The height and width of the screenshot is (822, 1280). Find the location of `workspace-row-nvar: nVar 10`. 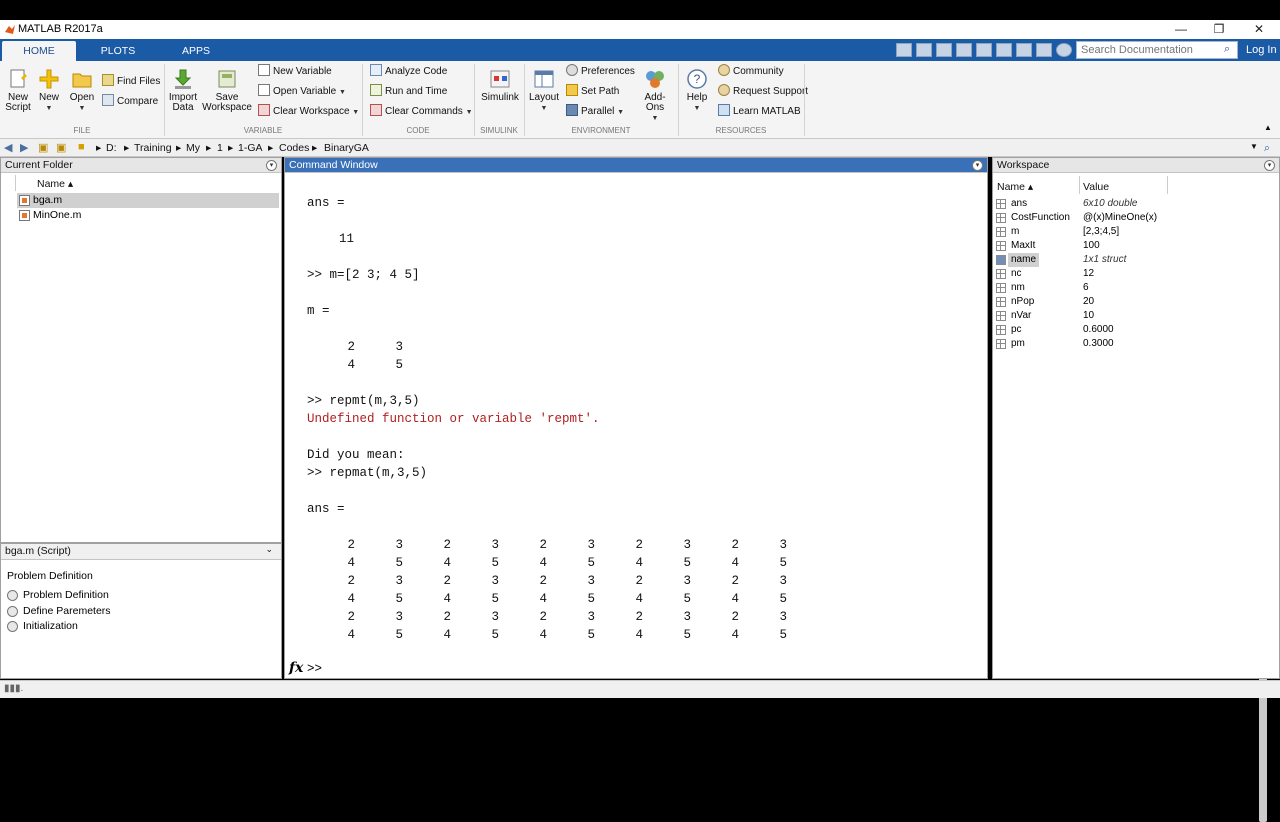

workspace-row-nvar: nVar 10 is located at coordinates (1135, 316).